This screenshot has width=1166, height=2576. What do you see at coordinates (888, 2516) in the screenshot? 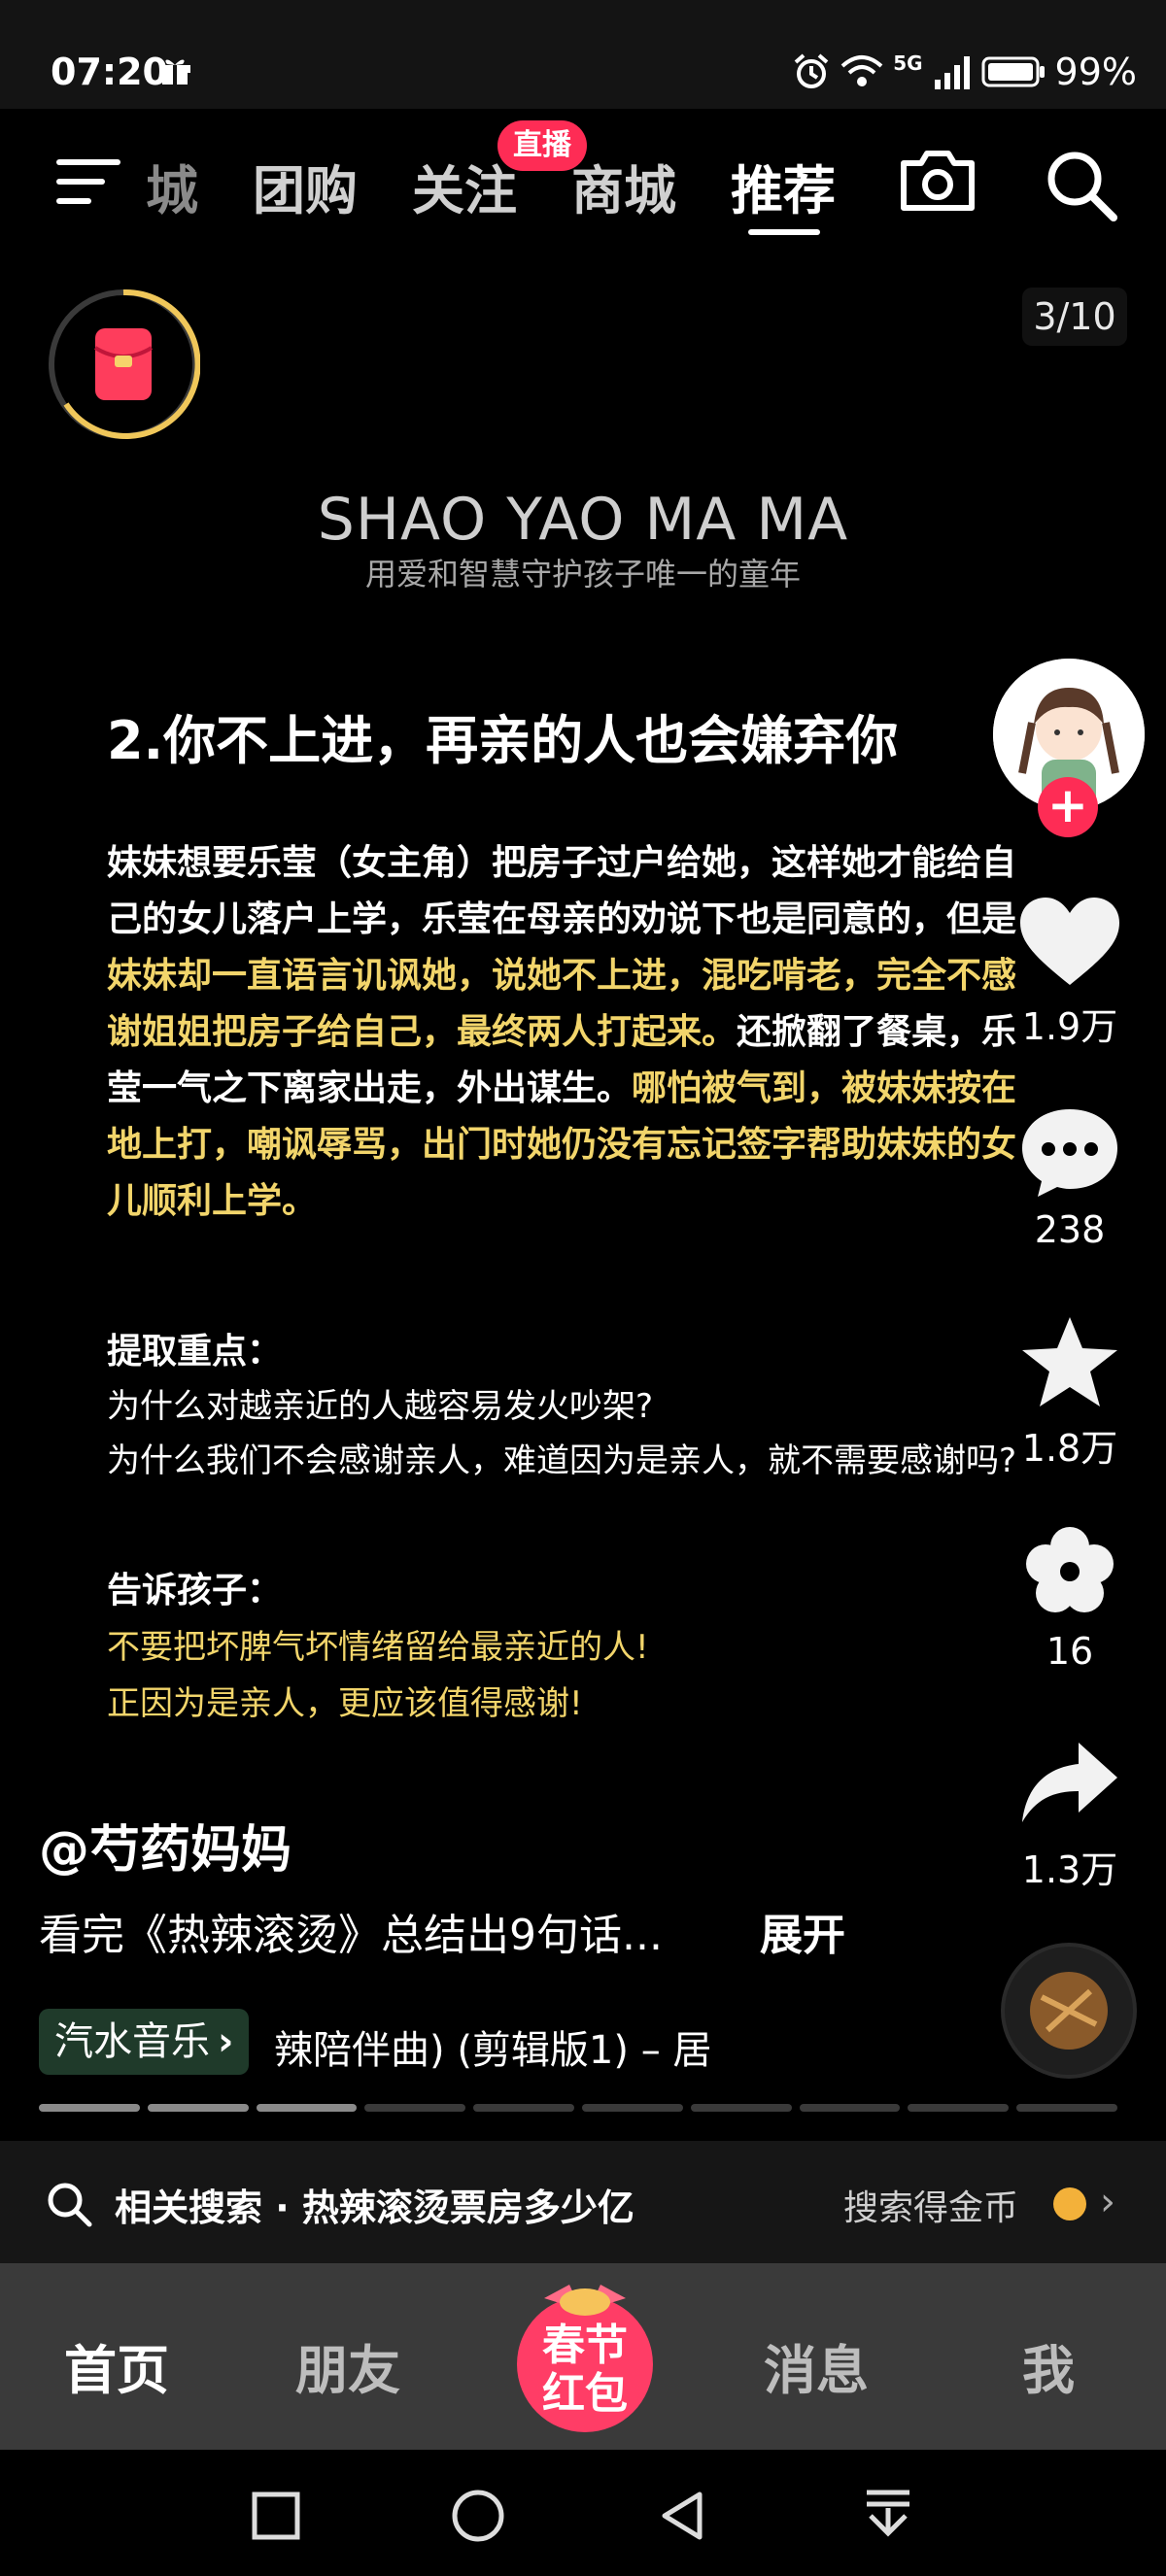
I see `notification-pull-icon` at bounding box center [888, 2516].